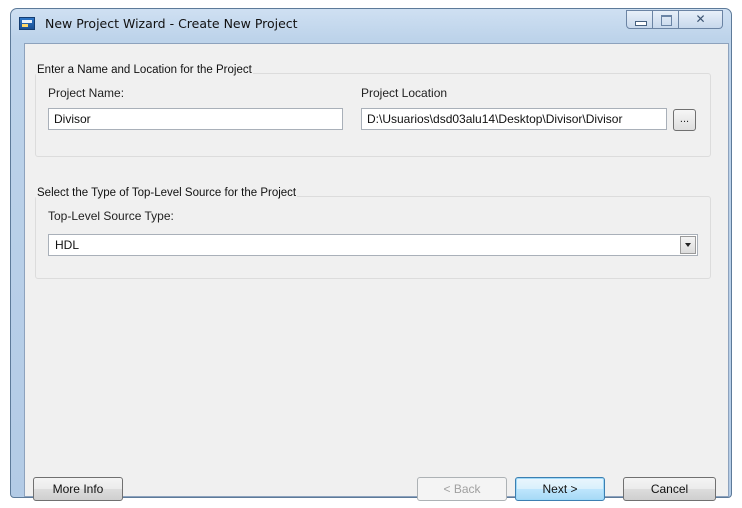 This screenshot has width=742, height=508. I want to click on back-button: < Back, so click(462, 489).